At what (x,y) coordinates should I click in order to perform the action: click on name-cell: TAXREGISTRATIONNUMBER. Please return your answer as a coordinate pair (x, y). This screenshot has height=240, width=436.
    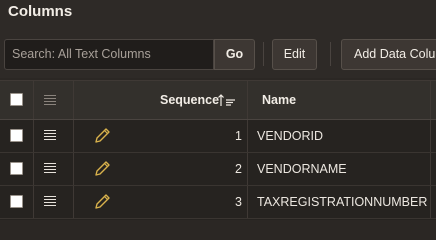
    Looking at the image, I should click on (342, 202).